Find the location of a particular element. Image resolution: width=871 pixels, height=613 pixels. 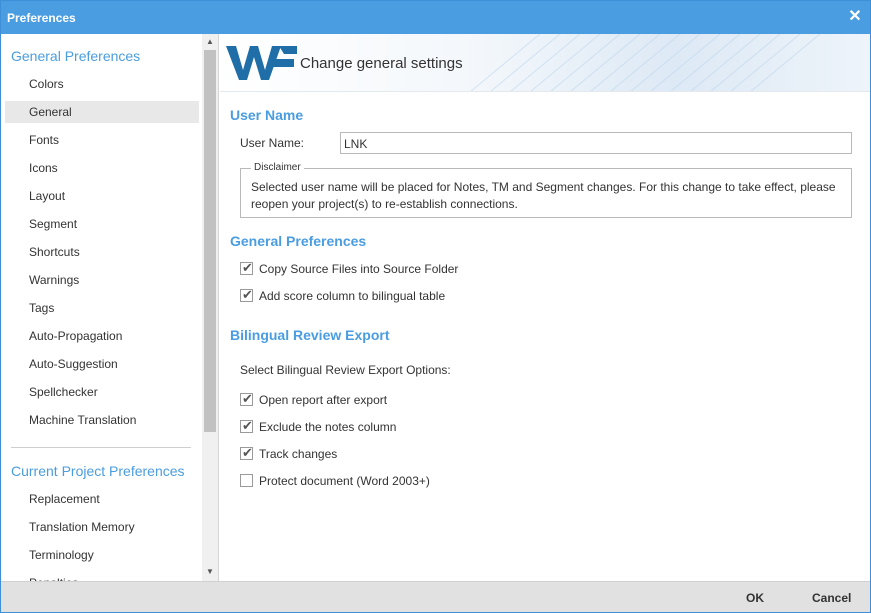

sidebar-item-layout: Layout is located at coordinates (102, 196).